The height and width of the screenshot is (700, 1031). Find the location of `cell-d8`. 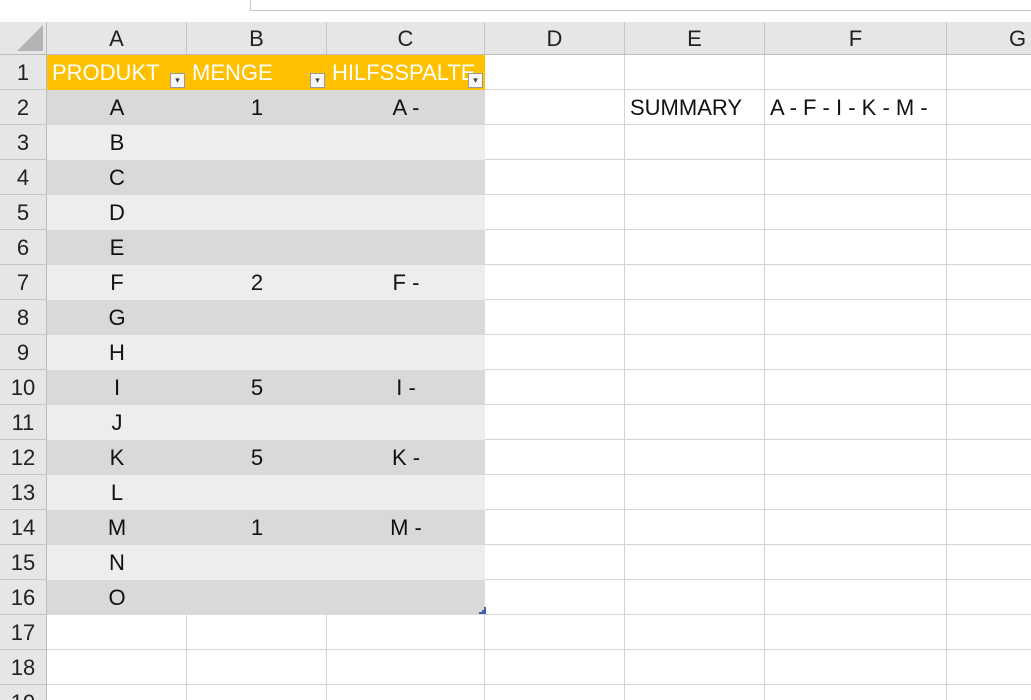

cell-d8 is located at coordinates (555, 317).